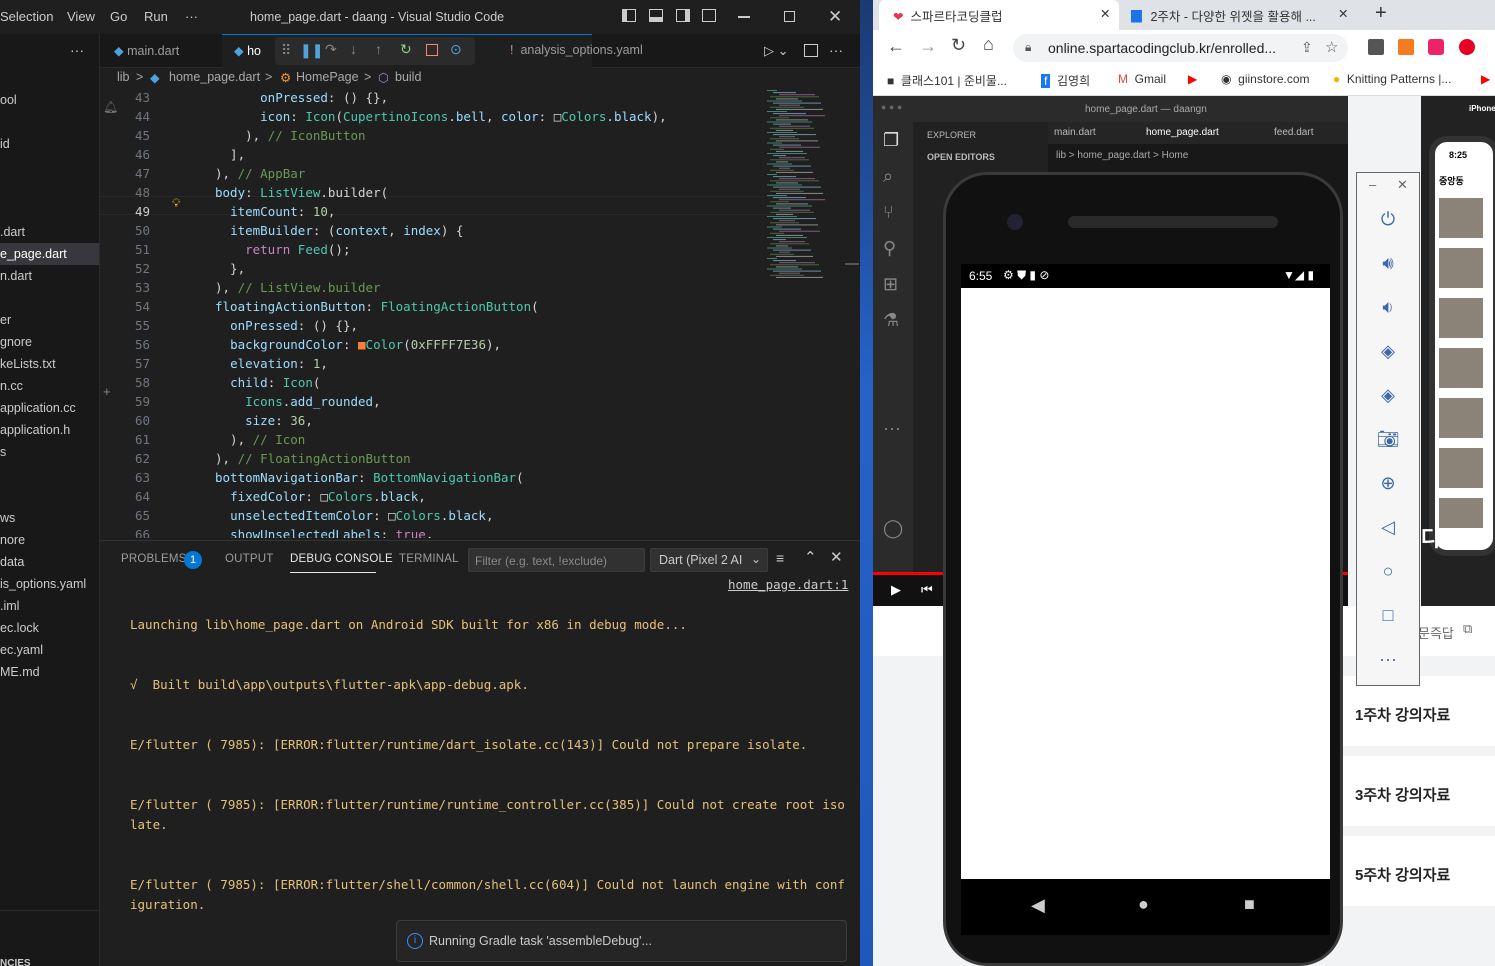 The height and width of the screenshot is (966, 1495). I want to click on breadcrumb-method: build, so click(408, 77).